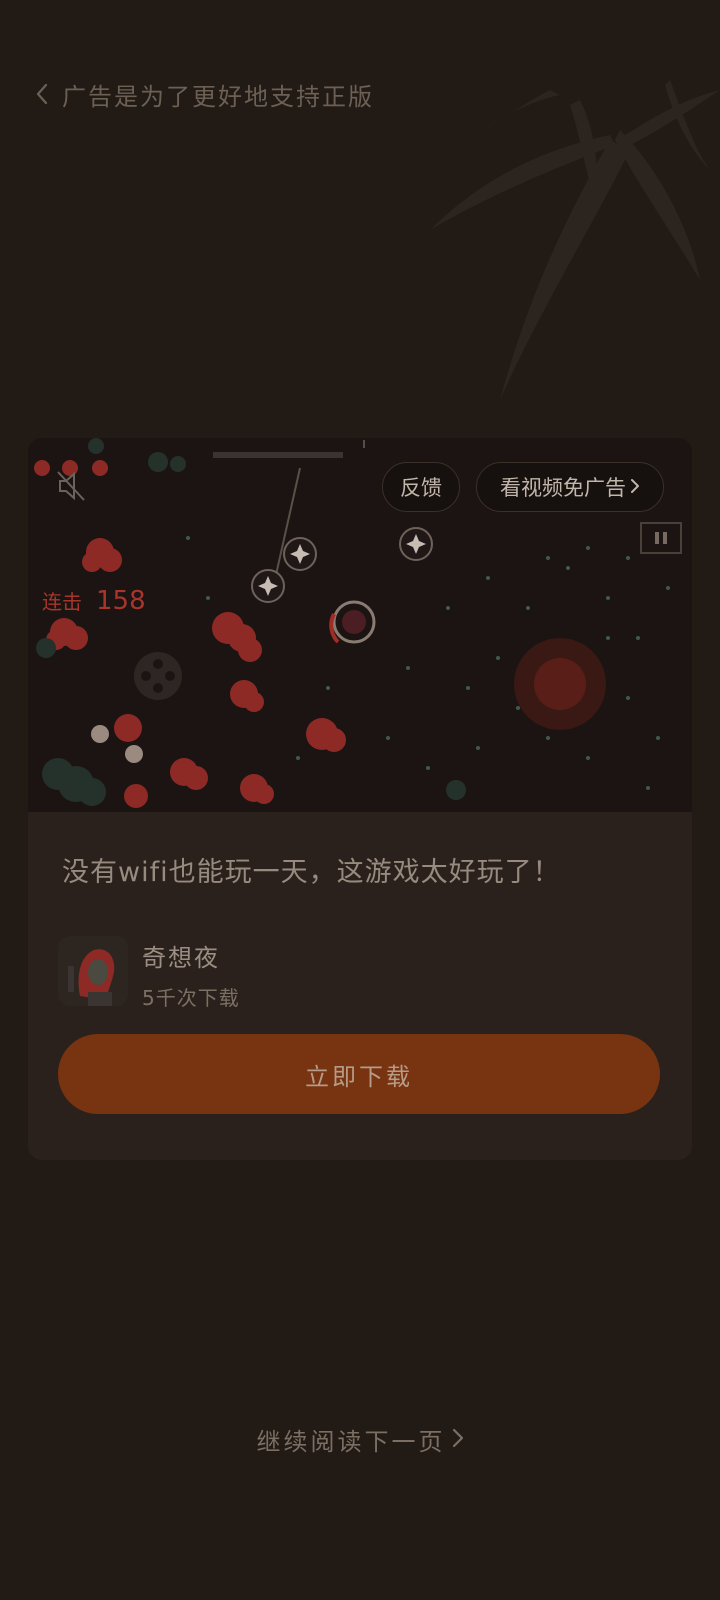  What do you see at coordinates (311, 872) in the screenshot?
I see `ad-headline: 没有wifi也能玩一天，这游戏太好玩了！` at bounding box center [311, 872].